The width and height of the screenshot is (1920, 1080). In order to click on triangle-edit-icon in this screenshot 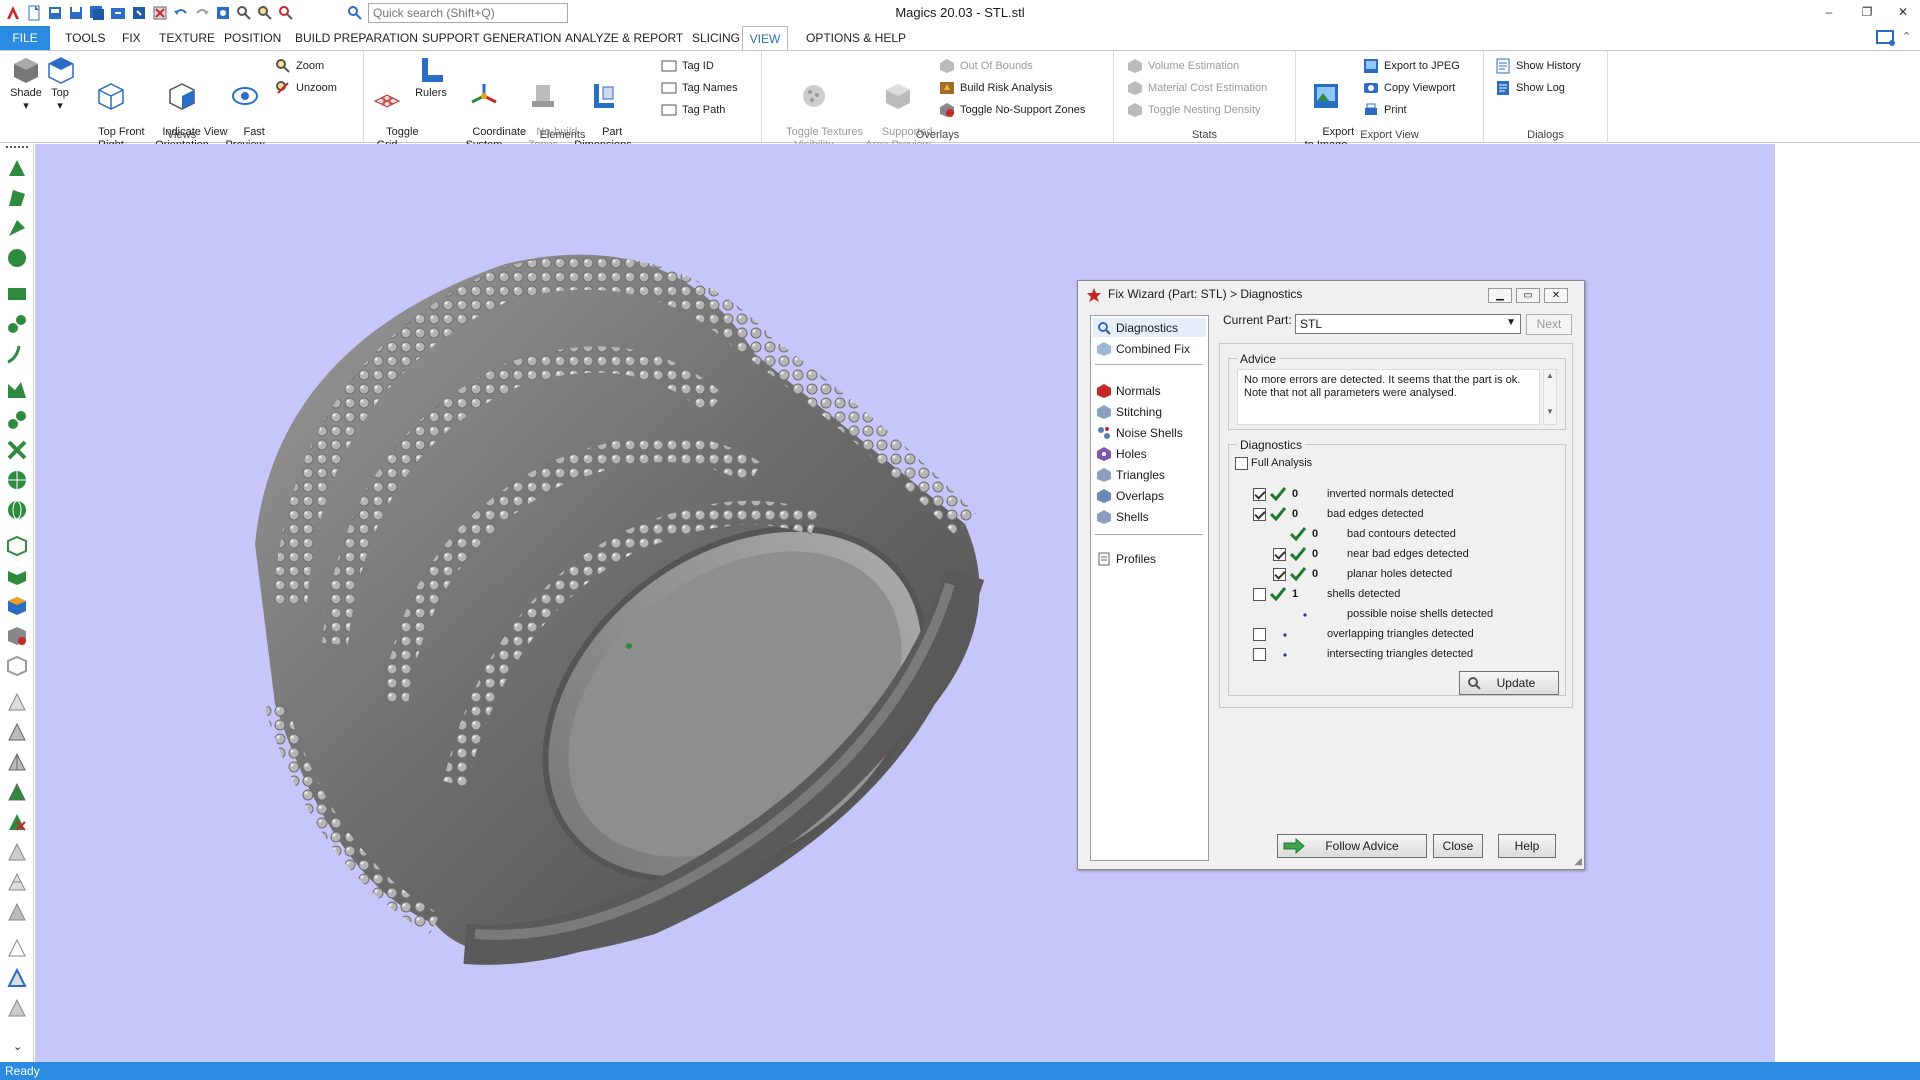, I will do `click(17, 732)`.